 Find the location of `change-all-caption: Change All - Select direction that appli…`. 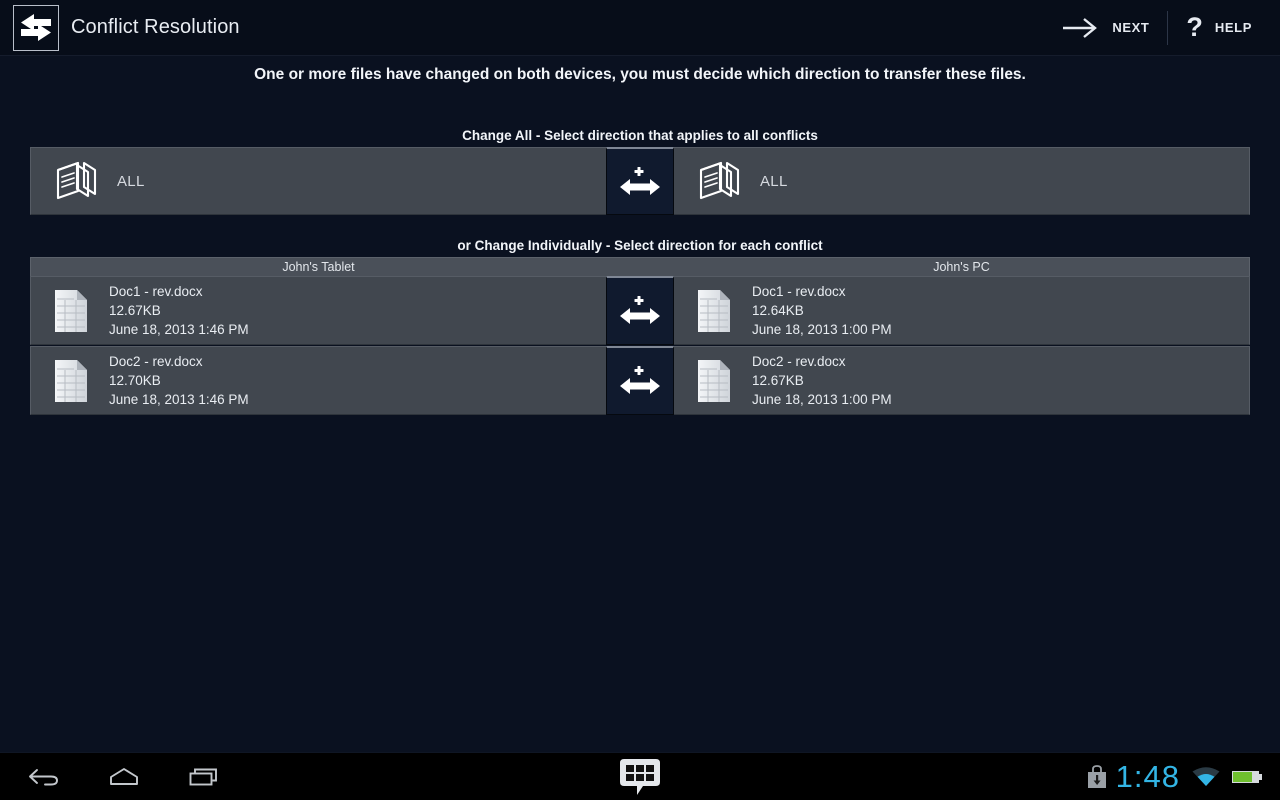

change-all-caption: Change All - Select direction that appli… is located at coordinates (640, 135).